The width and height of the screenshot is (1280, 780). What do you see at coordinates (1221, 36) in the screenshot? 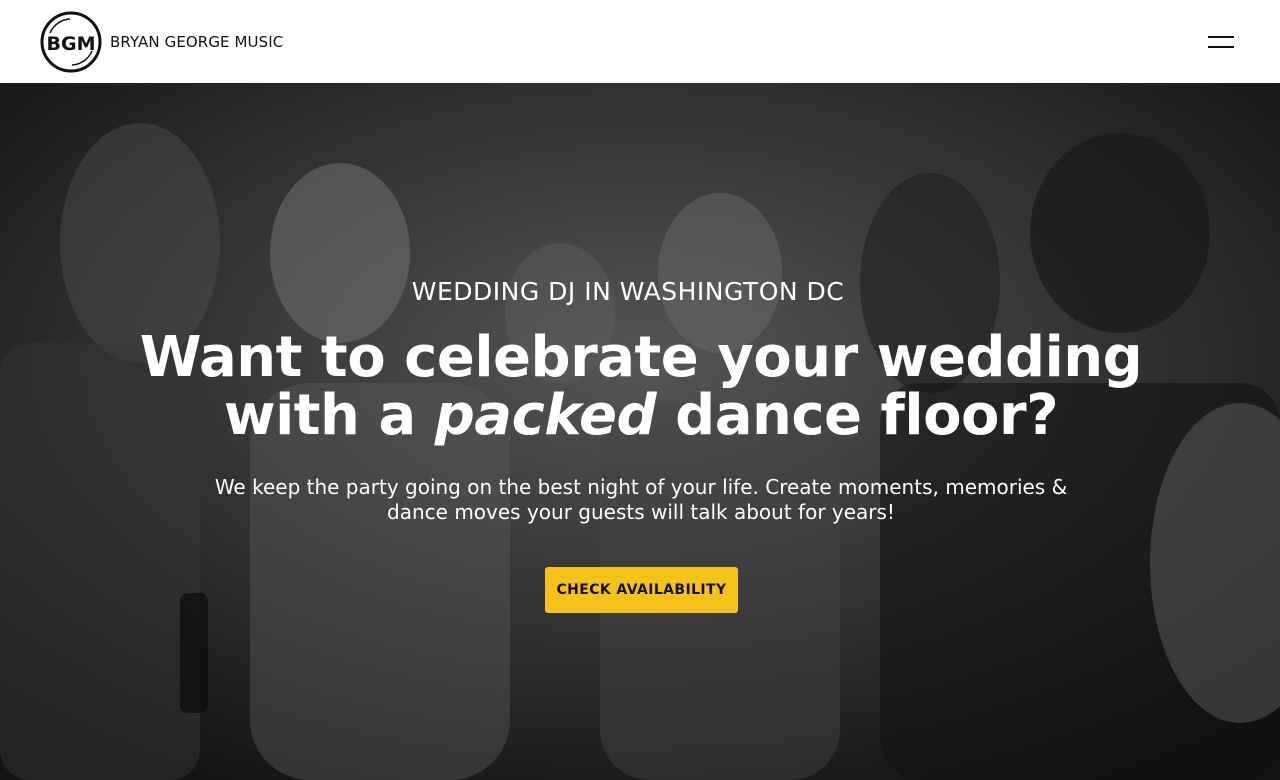
I see `menu-line-top` at bounding box center [1221, 36].